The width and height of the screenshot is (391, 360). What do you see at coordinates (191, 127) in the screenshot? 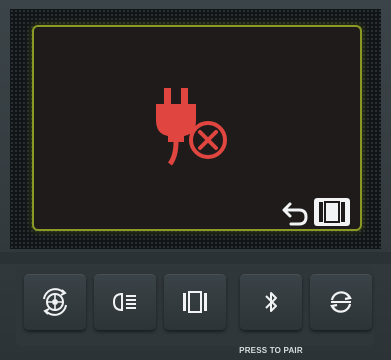
I see `unplugged-error-icon` at bounding box center [191, 127].